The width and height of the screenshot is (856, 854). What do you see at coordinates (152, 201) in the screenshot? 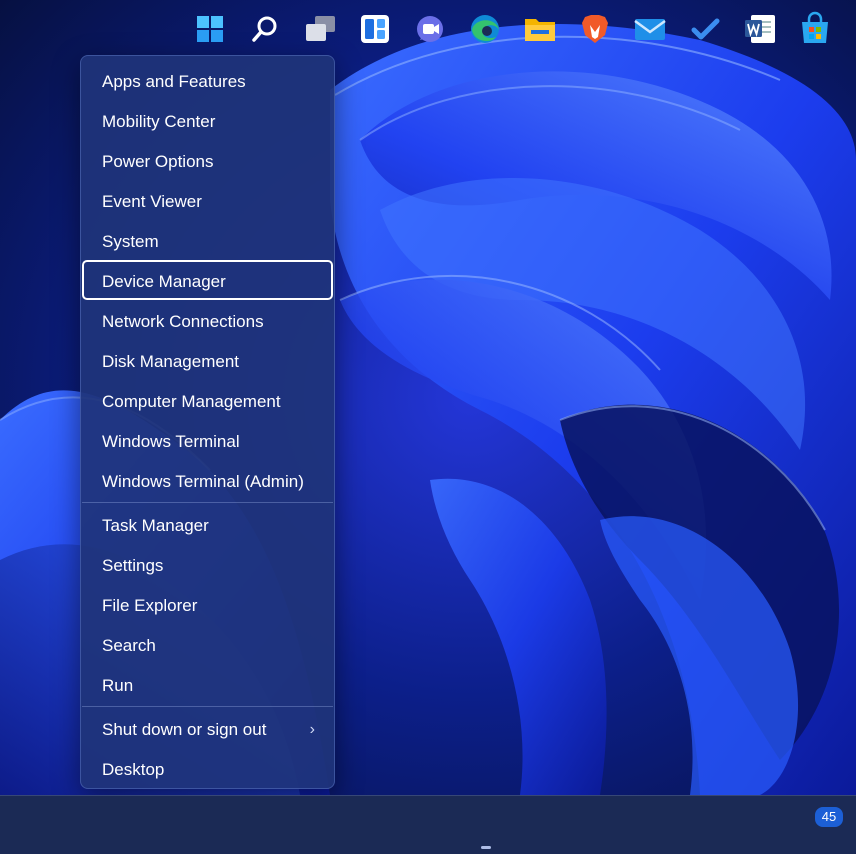
I see `menu-item-label: Event Viewer` at bounding box center [152, 201].